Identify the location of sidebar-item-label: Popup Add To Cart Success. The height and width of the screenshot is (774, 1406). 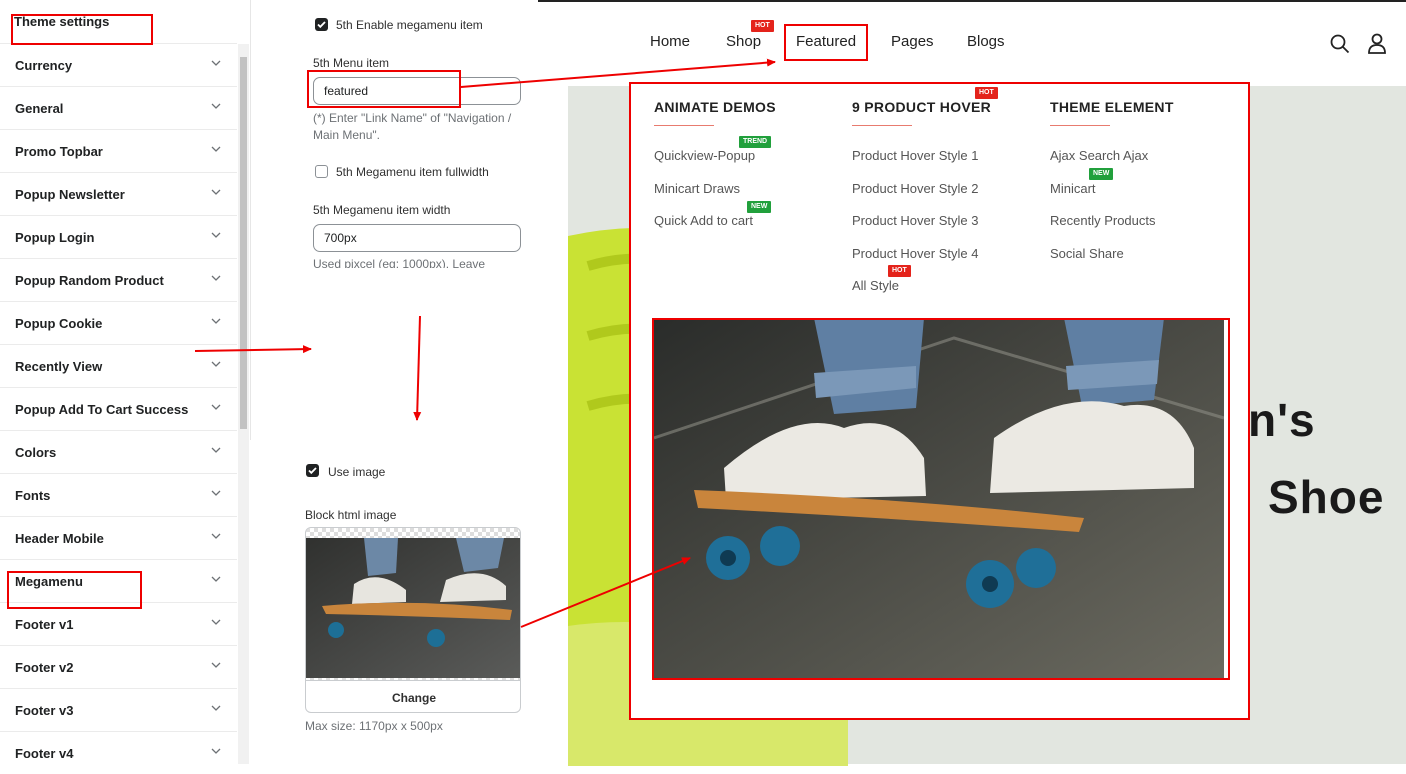
(102, 409).